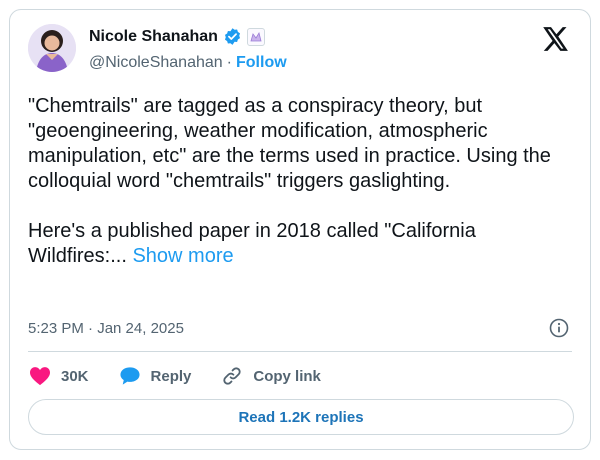  Describe the element at coordinates (106, 328) in the screenshot. I see `timestamp: 5:23 PM · Jan 24, 2025` at that location.